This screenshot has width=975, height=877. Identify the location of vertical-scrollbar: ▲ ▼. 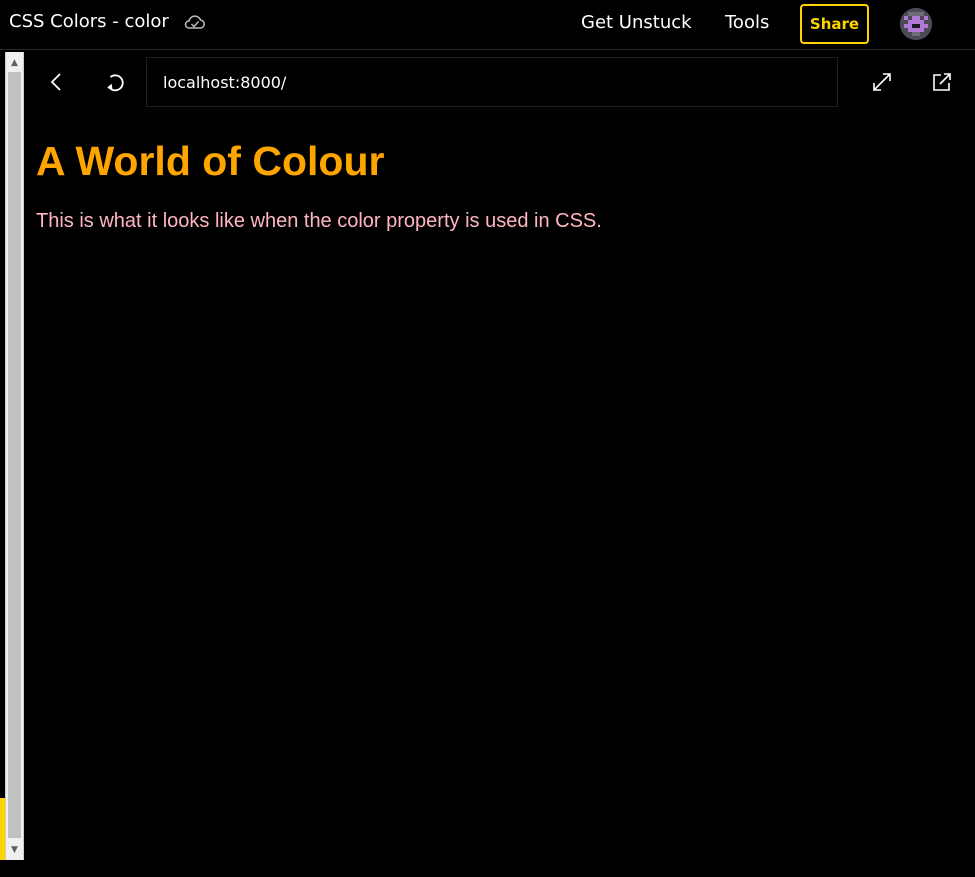
(14, 456).